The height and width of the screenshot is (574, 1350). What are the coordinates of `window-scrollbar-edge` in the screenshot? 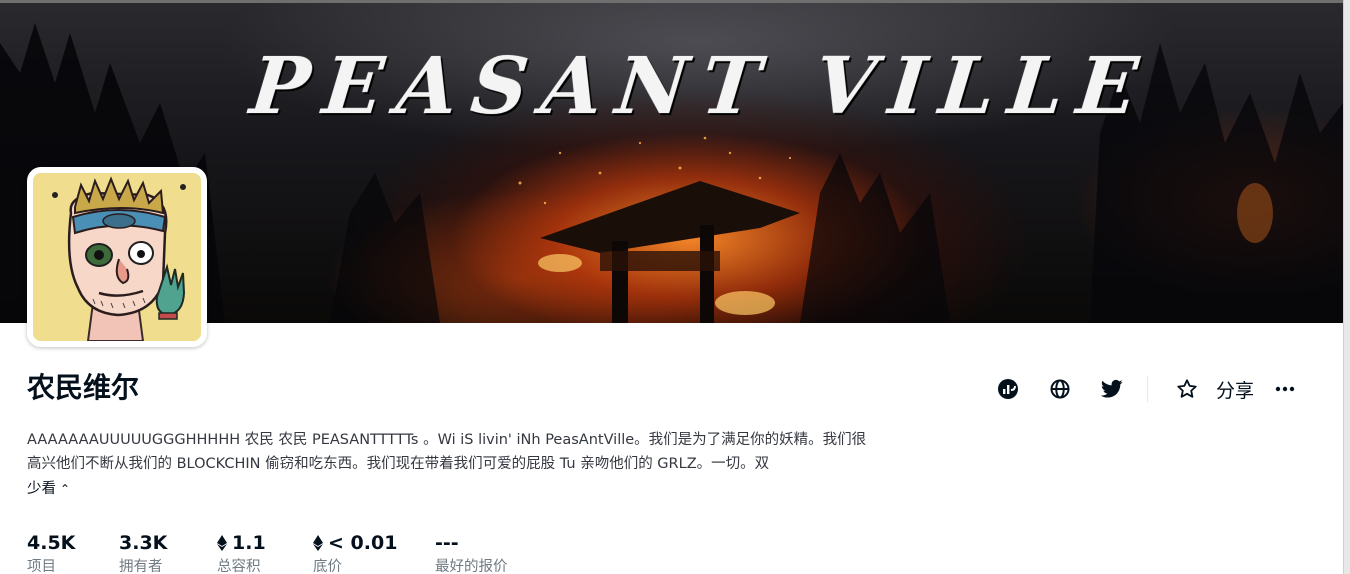 It's located at (1346, 287).